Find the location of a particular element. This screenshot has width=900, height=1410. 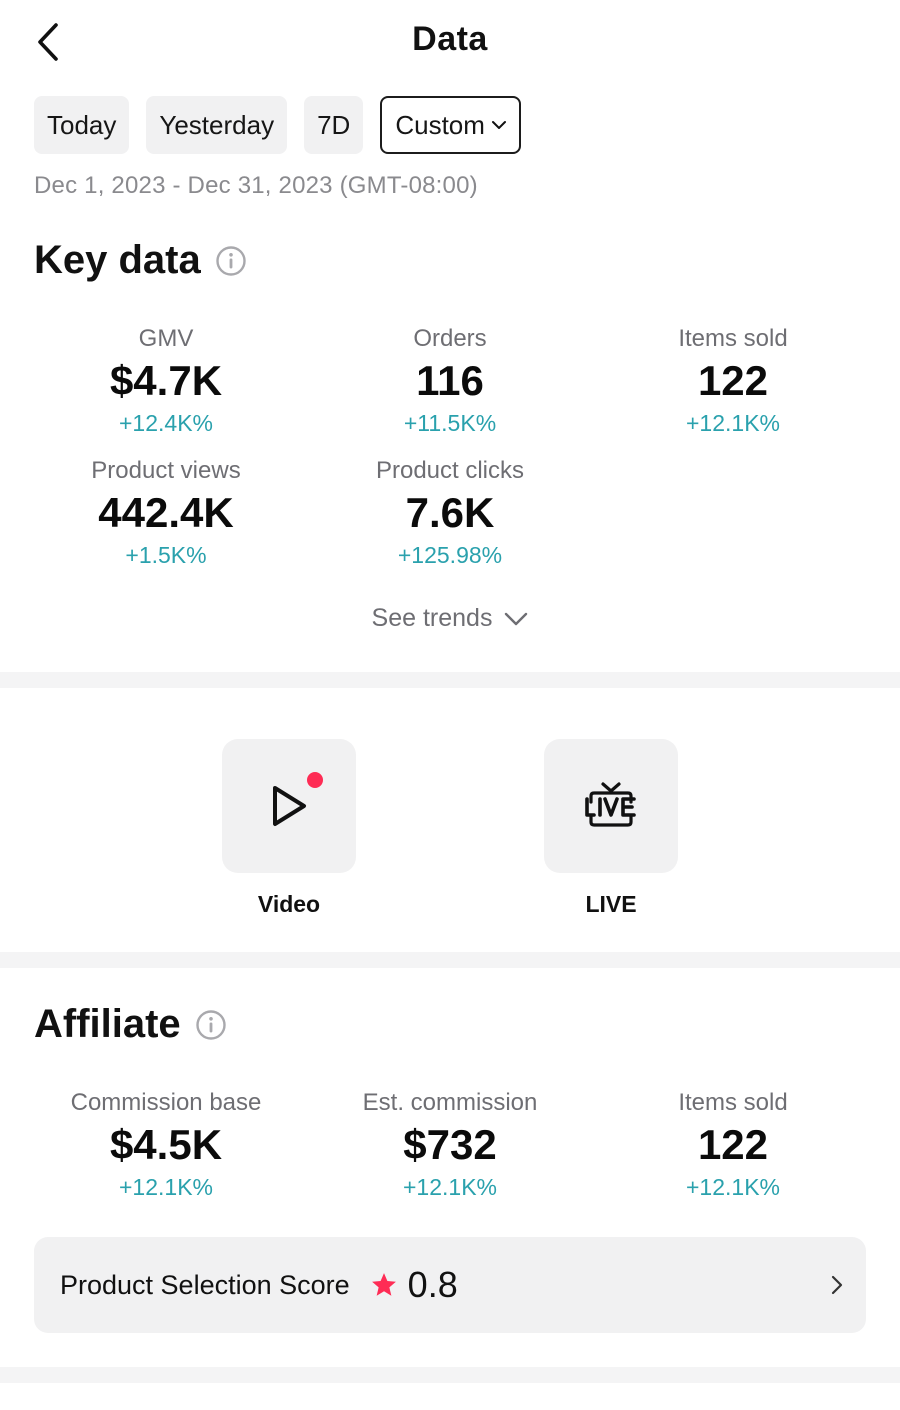

metric-value: 442.4K is located at coordinates (166, 512).